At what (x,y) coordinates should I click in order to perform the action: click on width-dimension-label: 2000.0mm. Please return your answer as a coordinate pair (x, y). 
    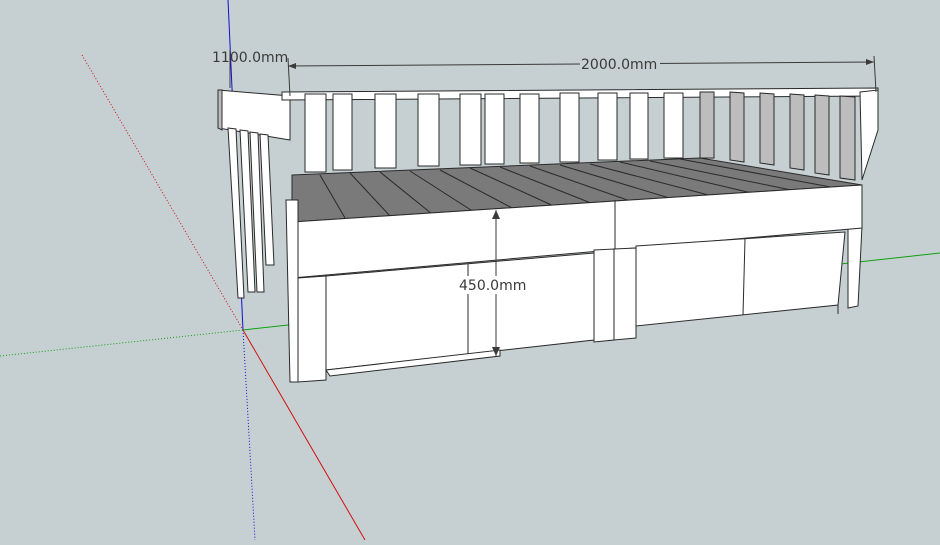
    Looking at the image, I should click on (619, 65).